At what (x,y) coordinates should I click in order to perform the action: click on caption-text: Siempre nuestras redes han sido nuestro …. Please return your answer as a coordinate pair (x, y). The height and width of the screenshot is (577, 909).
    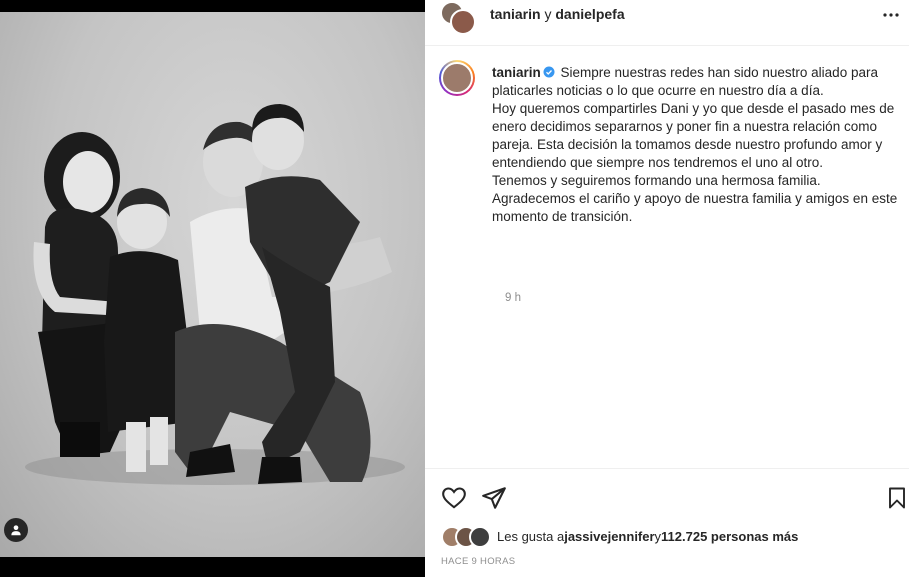
    Looking at the image, I should click on (695, 144).